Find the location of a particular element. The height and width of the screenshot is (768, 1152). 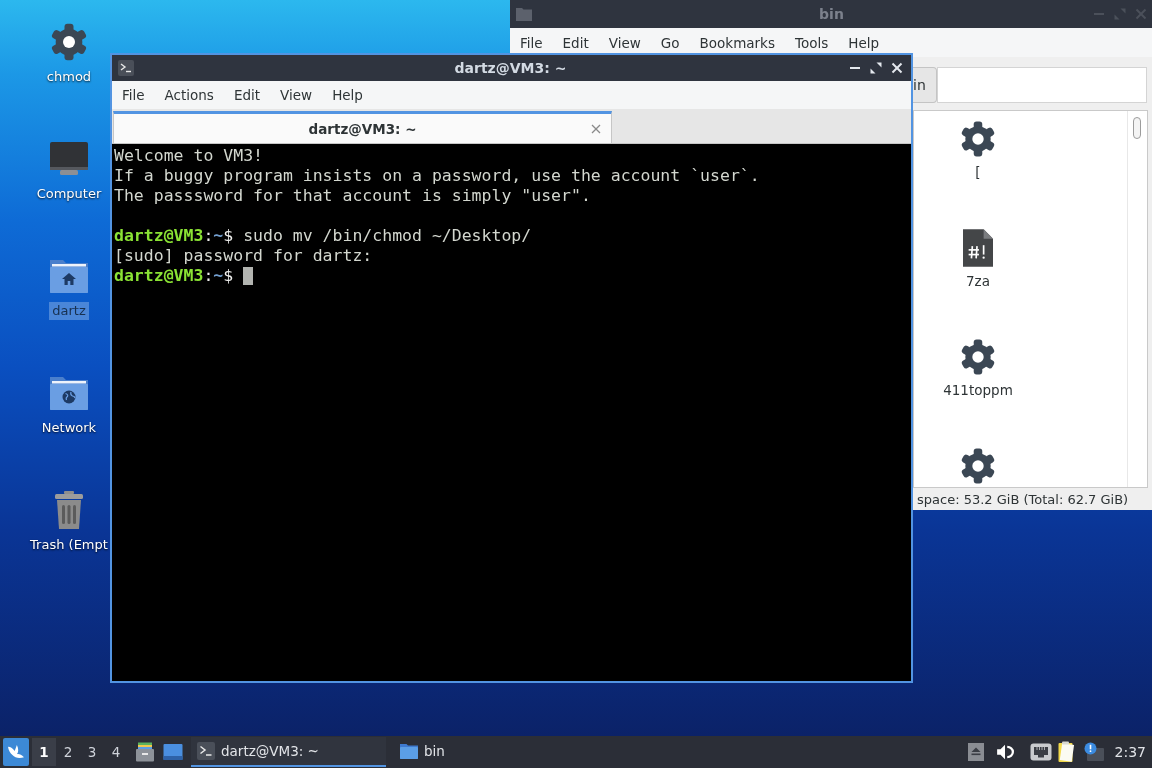

maximize-icon is located at coordinates (876, 68).